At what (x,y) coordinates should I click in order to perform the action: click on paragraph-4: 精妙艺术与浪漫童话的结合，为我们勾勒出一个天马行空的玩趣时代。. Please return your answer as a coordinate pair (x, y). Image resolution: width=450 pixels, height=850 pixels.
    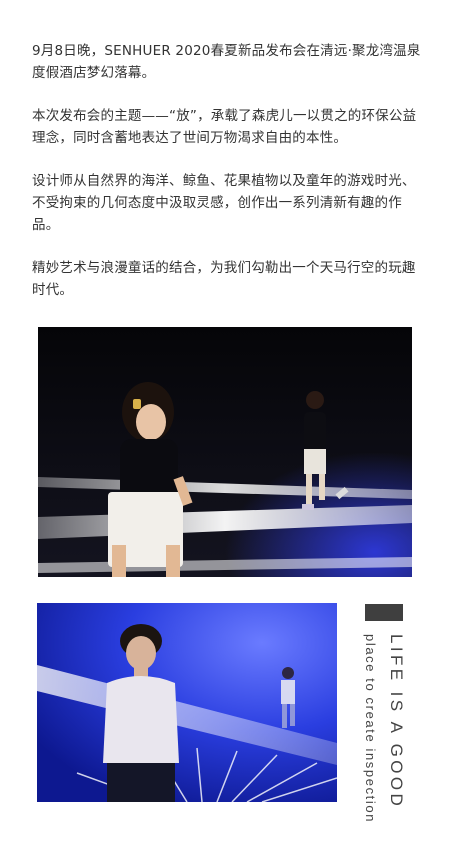
    Looking at the image, I should click on (224, 279).